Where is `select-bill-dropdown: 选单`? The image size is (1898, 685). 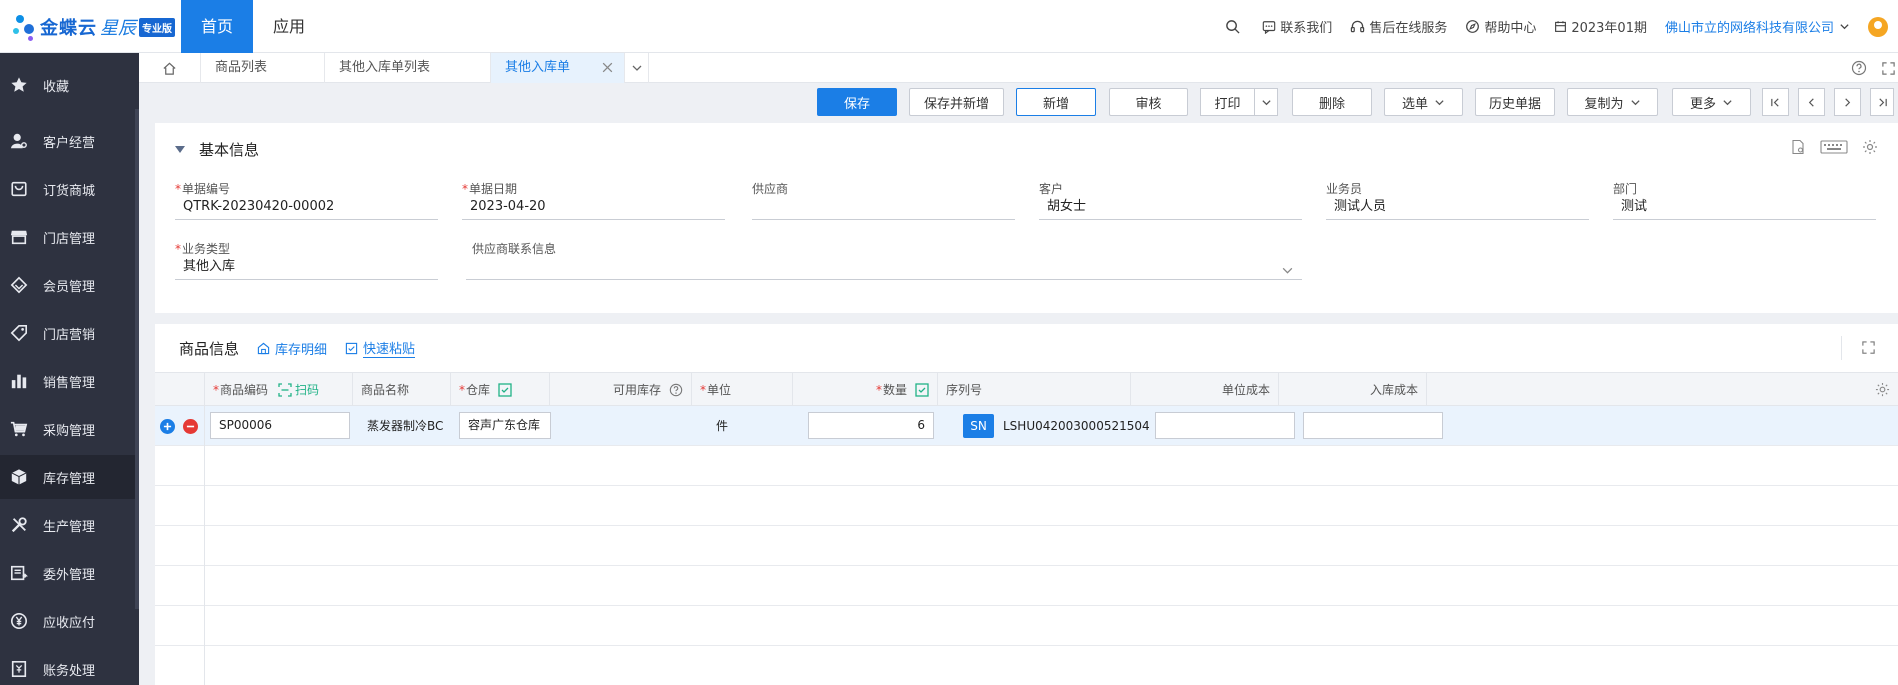 select-bill-dropdown: 选单 is located at coordinates (1423, 102).